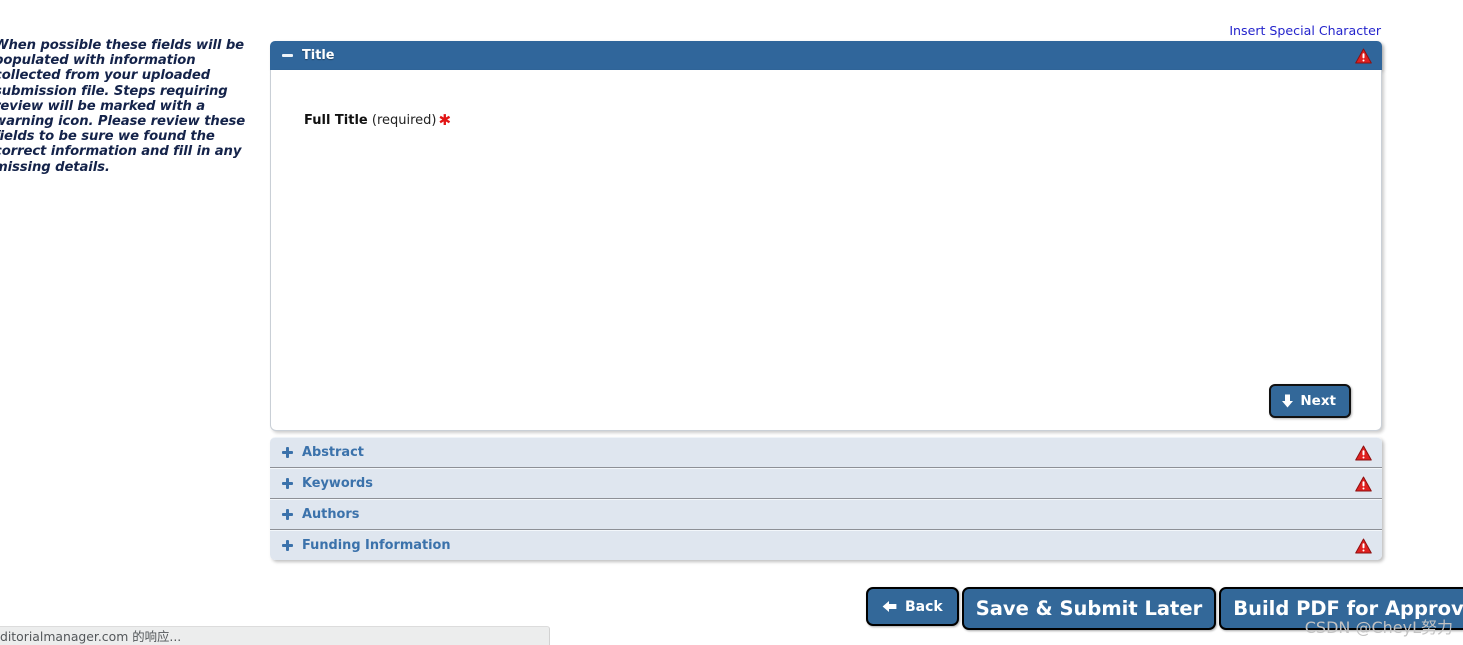 The image size is (1463, 645). Describe the element at coordinates (1288, 401) in the screenshot. I see `arrow-down-icon` at that location.